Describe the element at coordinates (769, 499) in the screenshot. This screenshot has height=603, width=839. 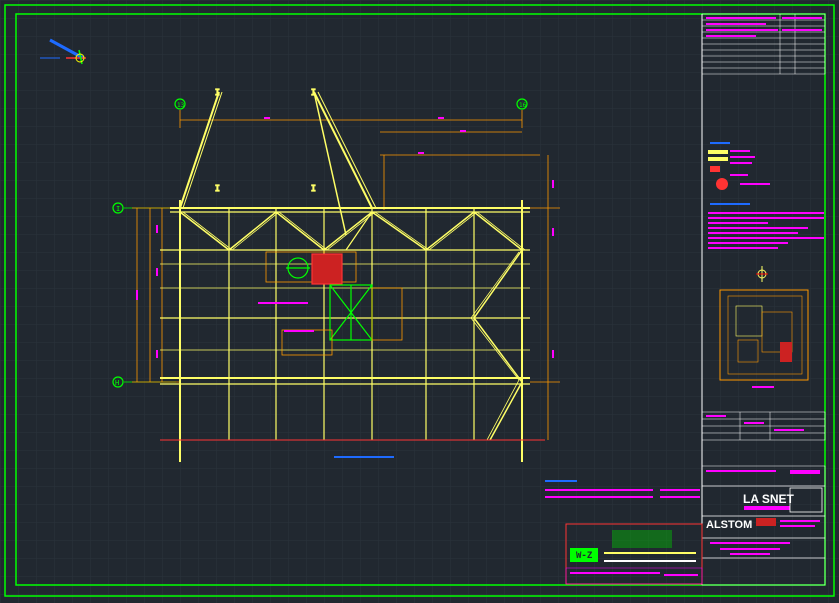
I see `company-site-logo: LA SNET` at that location.